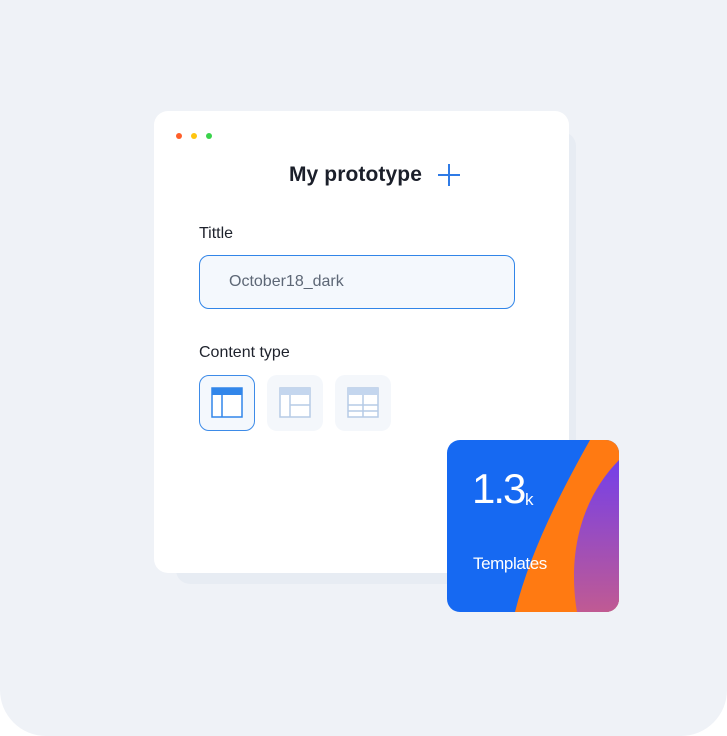 Image resolution: width=727 pixels, height=736 pixels. What do you see at coordinates (355, 174) in the screenshot?
I see `page-title: My prototype` at bounding box center [355, 174].